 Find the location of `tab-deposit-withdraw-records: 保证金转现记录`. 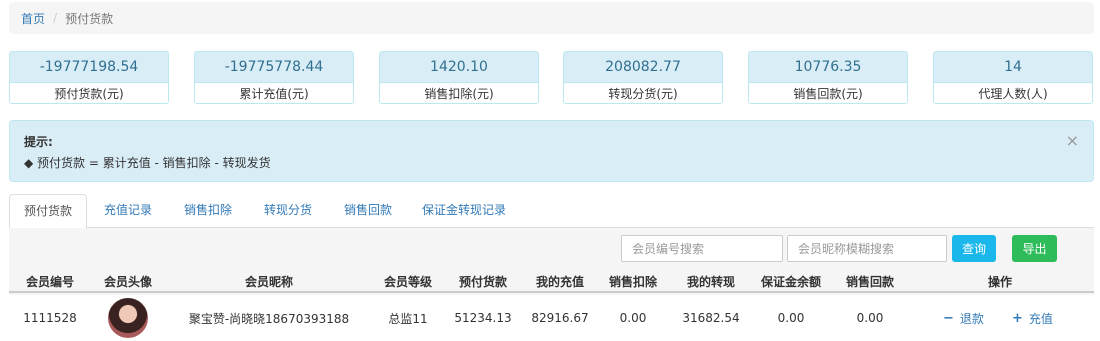

tab-deposit-withdraw-records: 保证金转现记录 is located at coordinates (464, 211).